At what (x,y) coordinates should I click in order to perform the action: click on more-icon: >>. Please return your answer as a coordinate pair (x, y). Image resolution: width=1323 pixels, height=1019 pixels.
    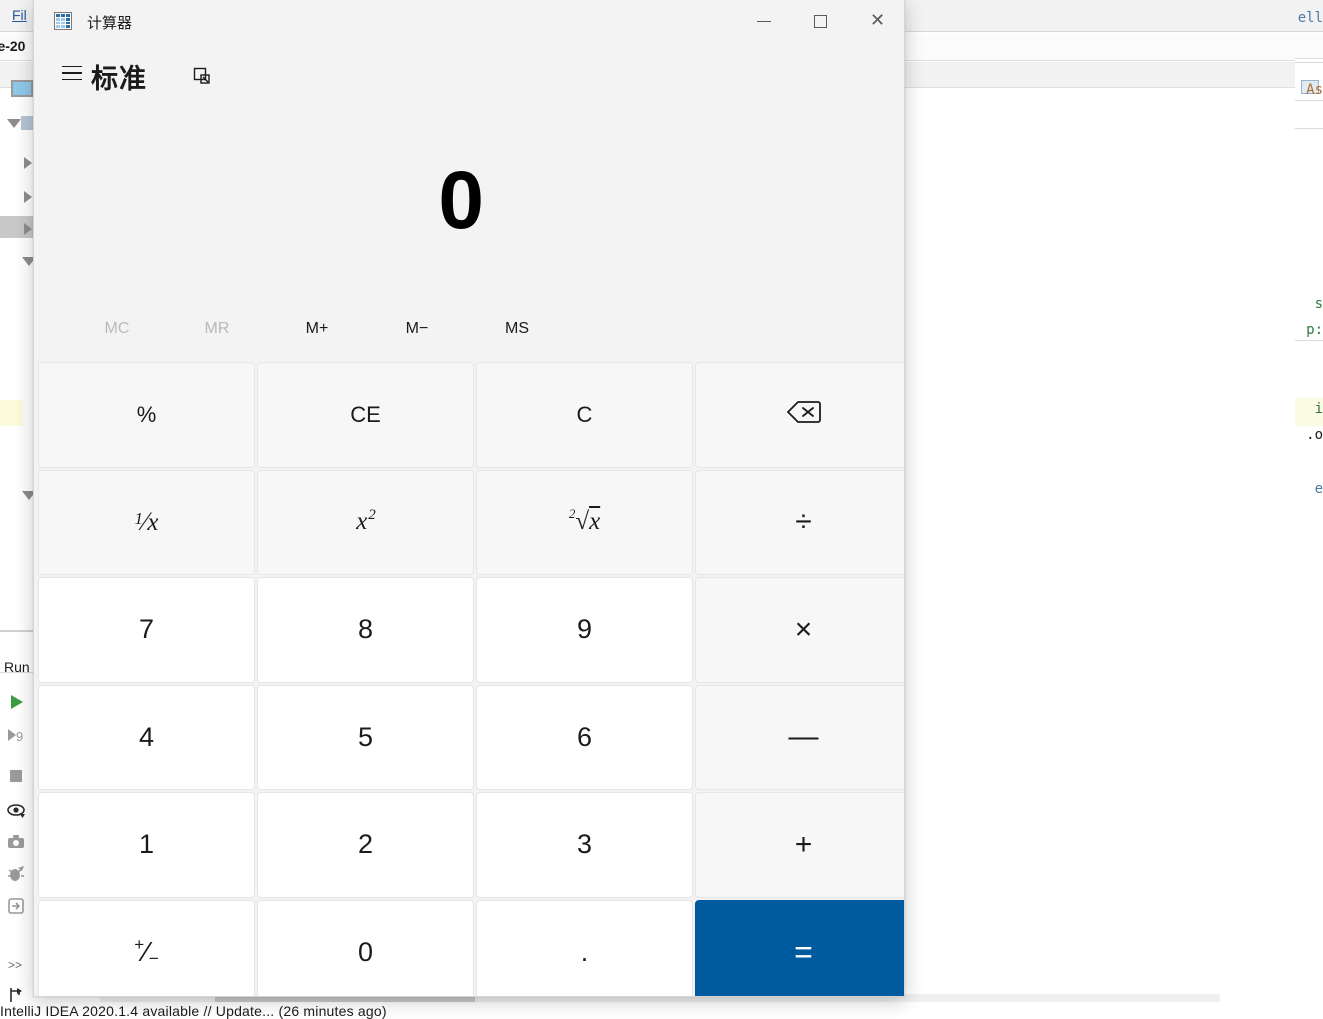
    Looking at the image, I should click on (16, 965).